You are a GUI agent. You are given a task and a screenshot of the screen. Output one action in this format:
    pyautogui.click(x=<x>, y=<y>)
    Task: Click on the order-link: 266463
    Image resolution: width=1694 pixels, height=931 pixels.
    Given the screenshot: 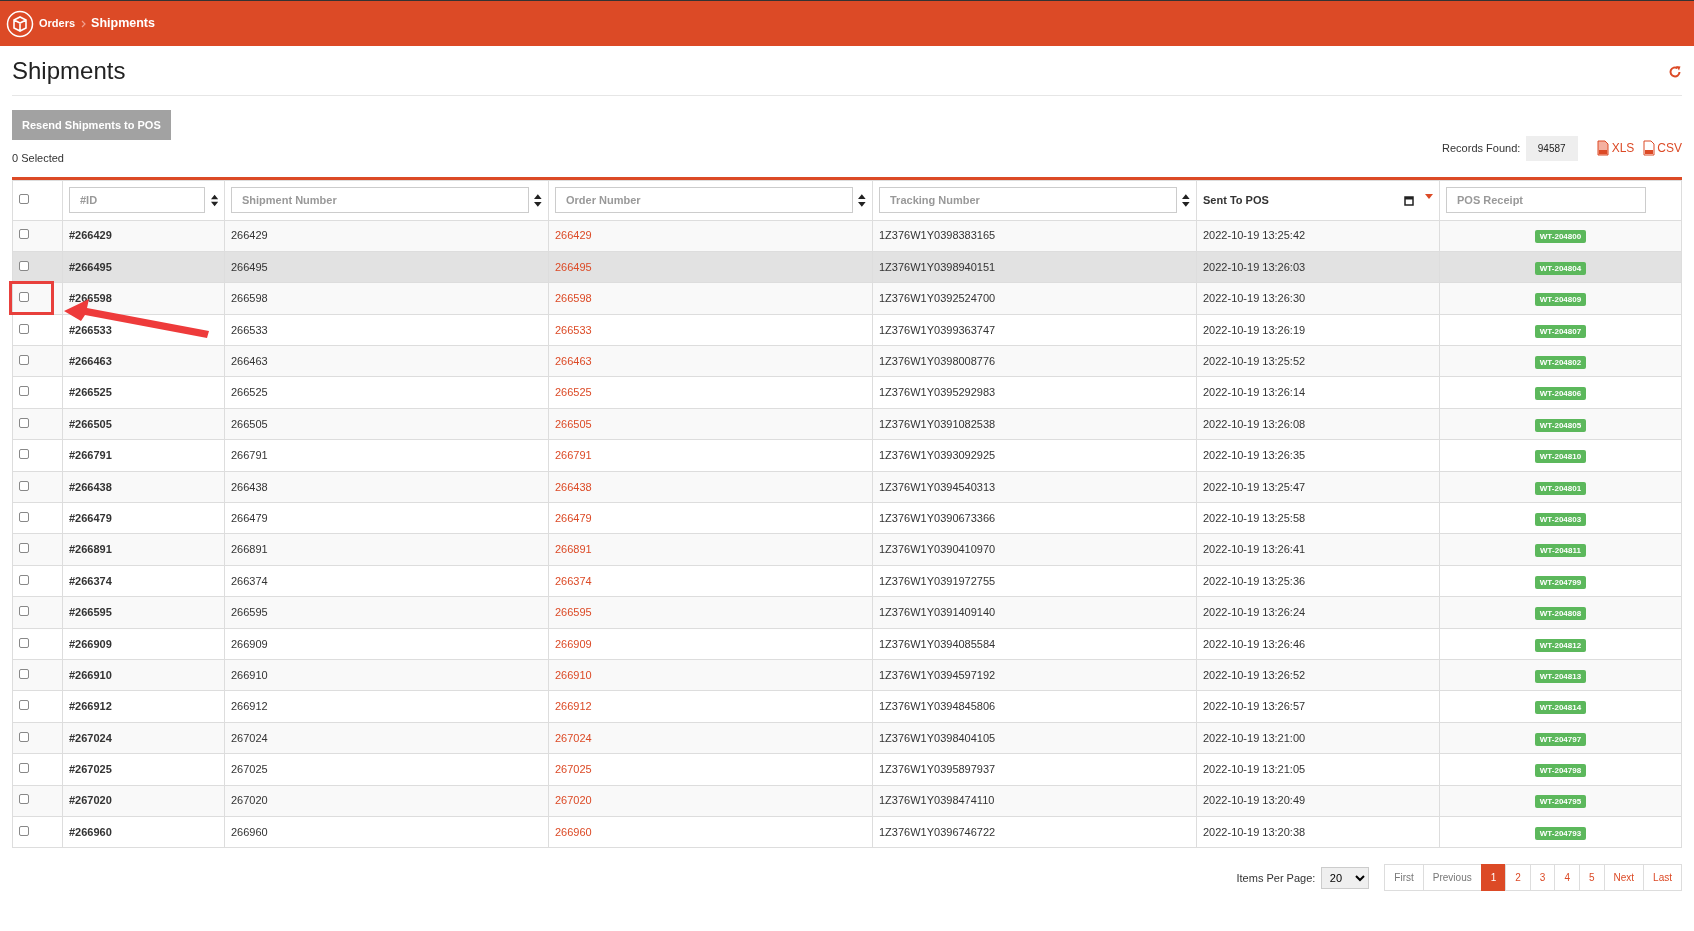 What is the action you would take?
    pyautogui.click(x=573, y=361)
    